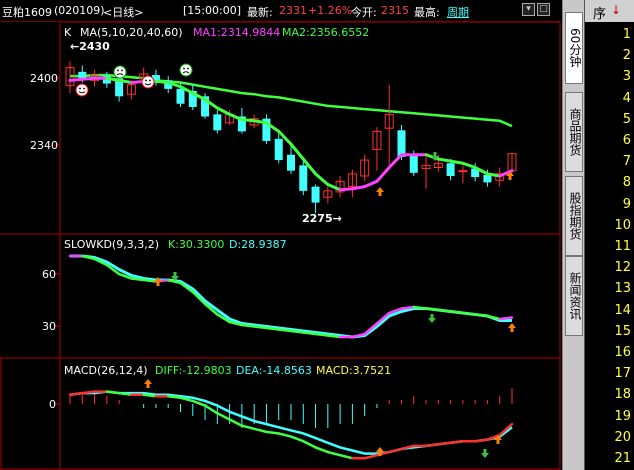  I want to click on kd-title: SLOWKD(9,3,3,2), so click(112, 244).